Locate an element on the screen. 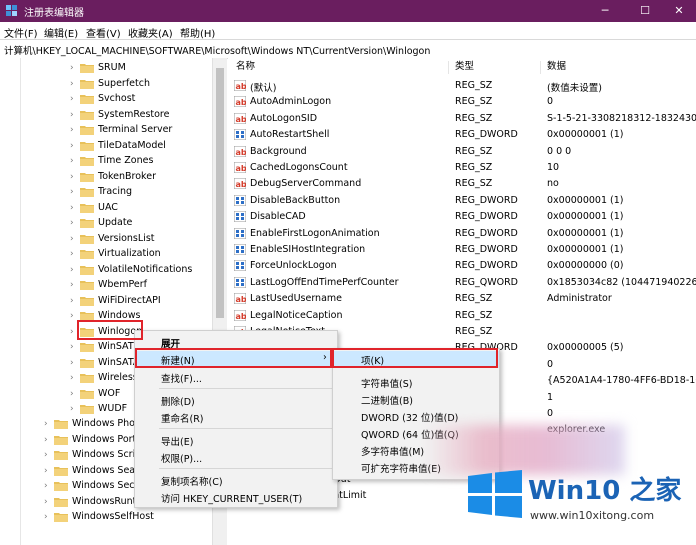 The height and width of the screenshot is (545, 696). tree-scrollbar-thumb is located at coordinates (220, 193).